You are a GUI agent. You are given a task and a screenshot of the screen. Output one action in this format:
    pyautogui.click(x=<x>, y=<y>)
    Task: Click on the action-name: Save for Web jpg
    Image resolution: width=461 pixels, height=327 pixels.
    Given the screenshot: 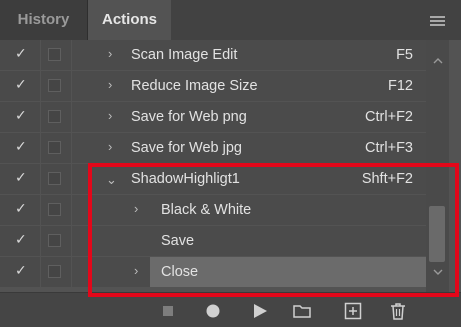 What is the action you would take?
    pyautogui.click(x=186, y=148)
    